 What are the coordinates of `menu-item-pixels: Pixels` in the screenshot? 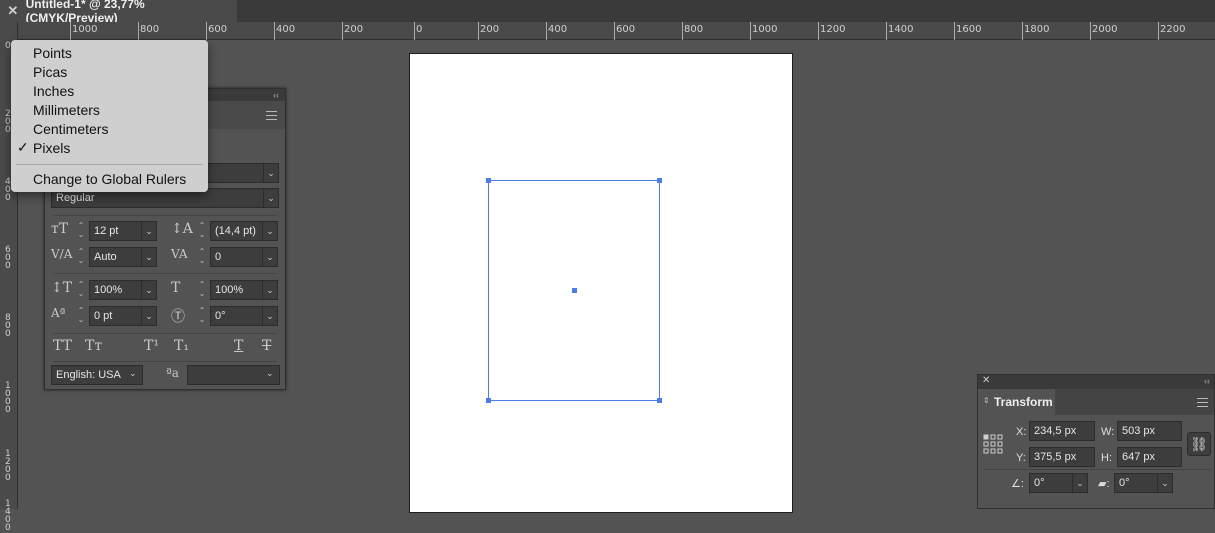 It's located at (51, 148).